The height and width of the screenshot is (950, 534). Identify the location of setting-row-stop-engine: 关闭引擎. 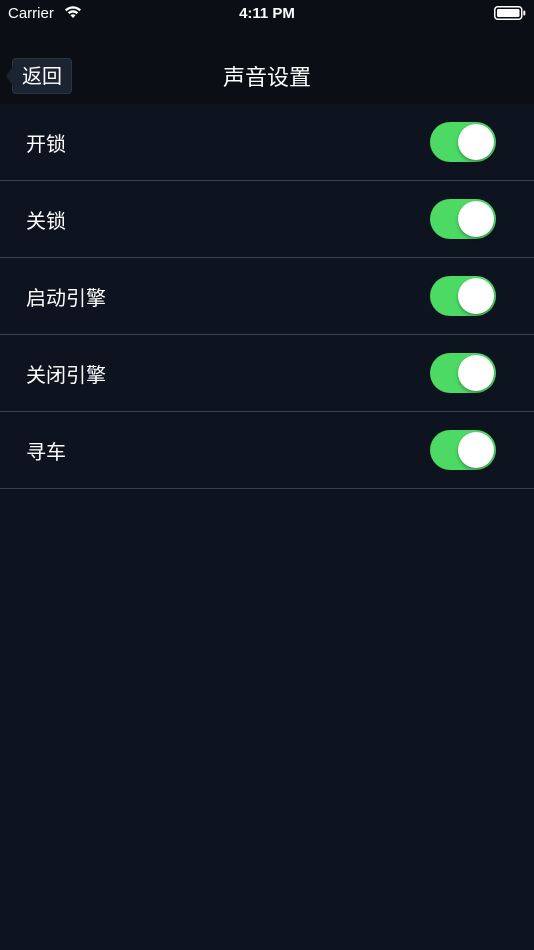
(267, 373).